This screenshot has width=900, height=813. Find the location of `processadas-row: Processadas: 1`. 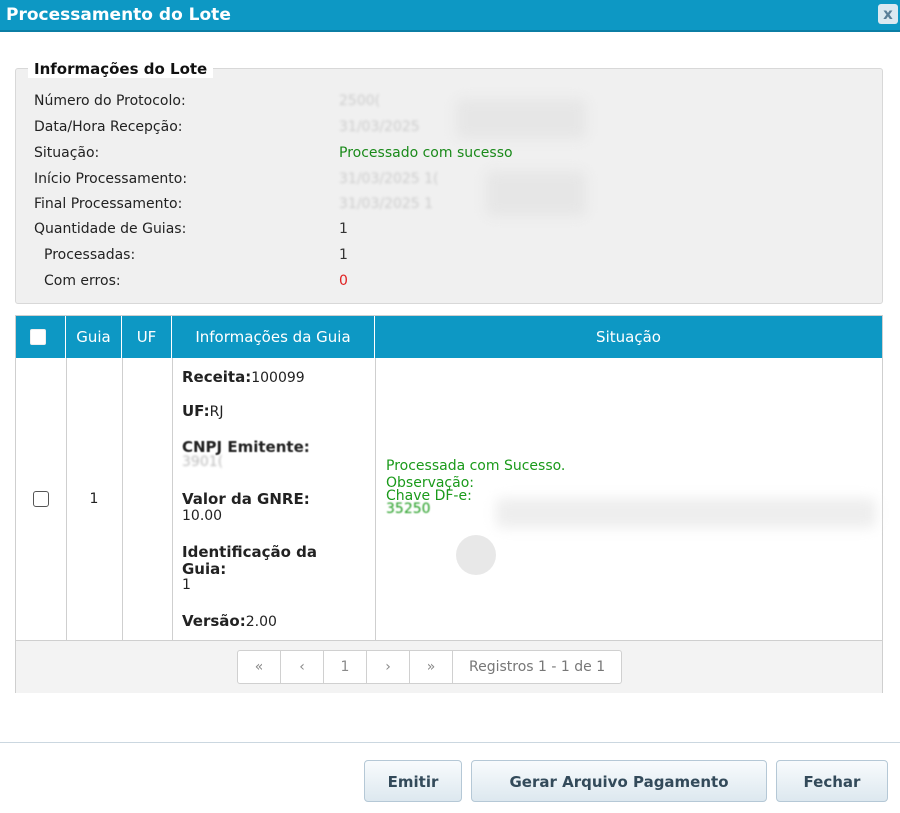

processadas-row: Processadas: 1 is located at coordinates (454, 257).